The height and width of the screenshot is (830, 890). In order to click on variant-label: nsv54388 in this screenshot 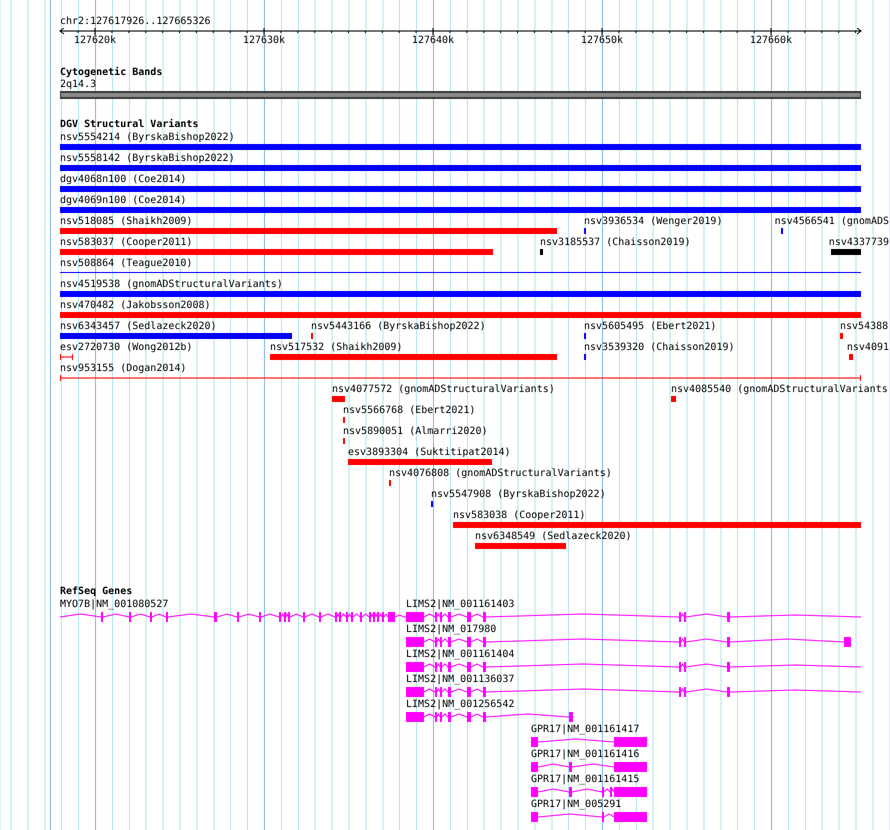, I will do `click(864, 327)`.